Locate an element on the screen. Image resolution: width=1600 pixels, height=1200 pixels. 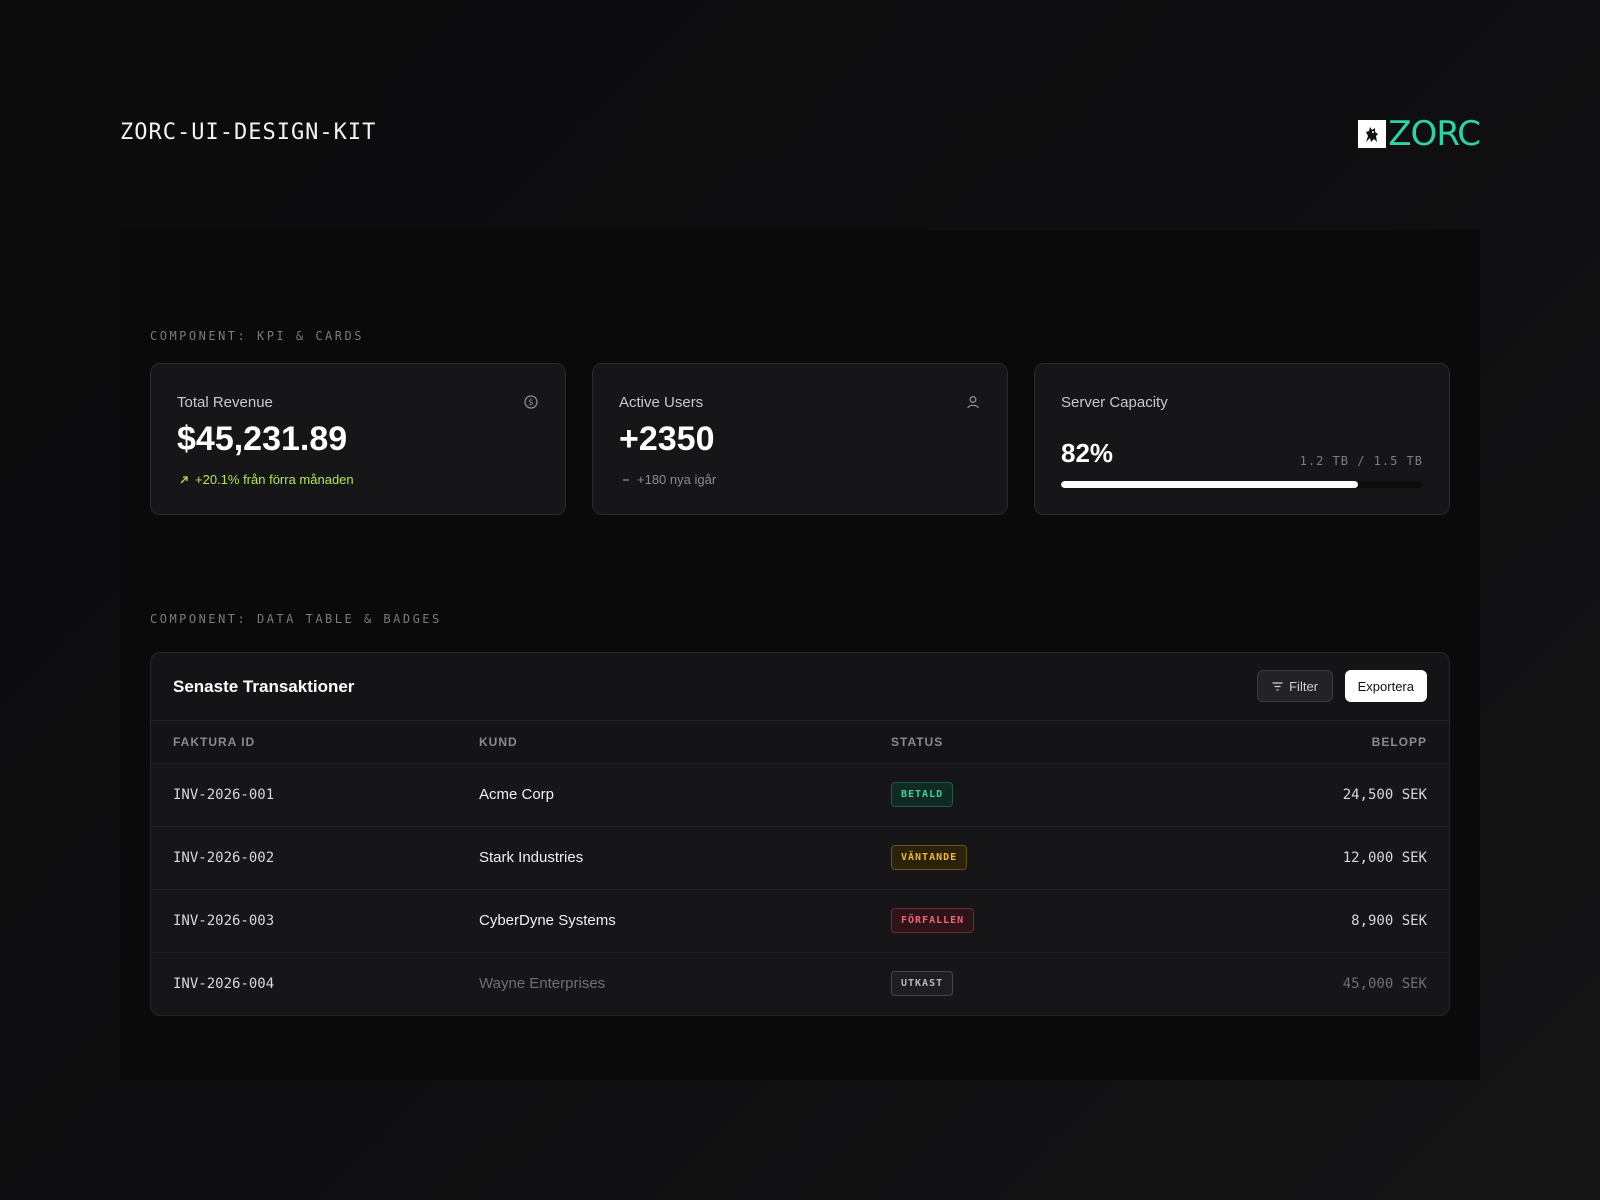
dollar-circle-icon: $ is located at coordinates (531, 402).